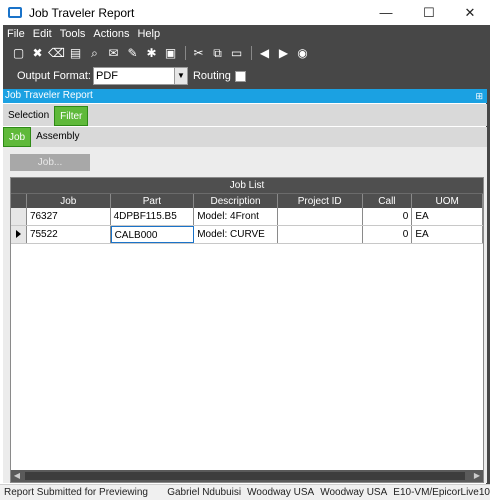 The width and height of the screenshot is (490, 500). I want to click on cell-job: 76327, so click(69, 216).